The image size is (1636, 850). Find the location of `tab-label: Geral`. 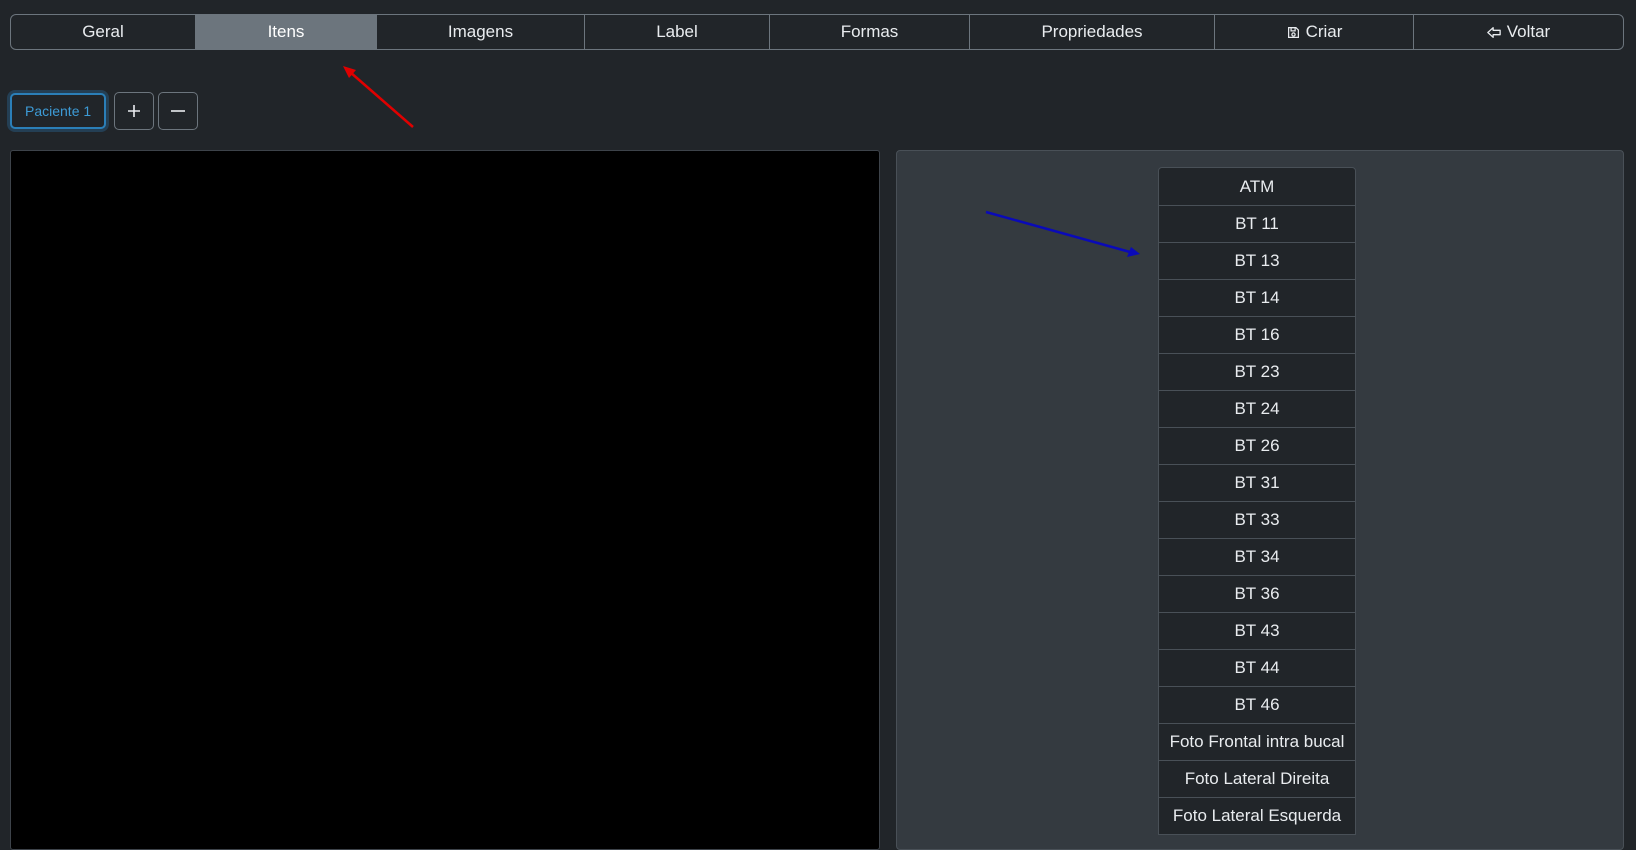

tab-label: Geral is located at coordinates (103, 31).